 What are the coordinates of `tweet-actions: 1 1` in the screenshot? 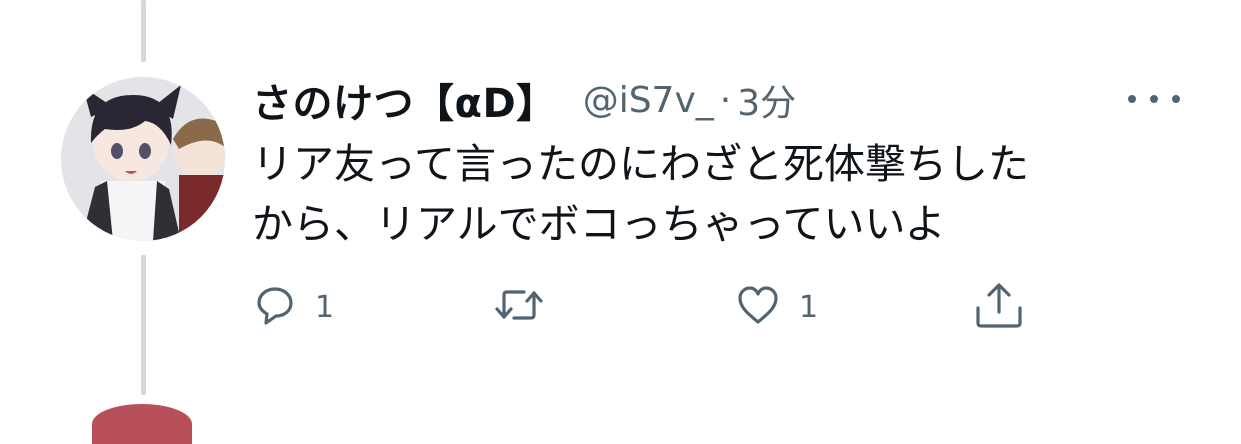 It's located at (620, 307).